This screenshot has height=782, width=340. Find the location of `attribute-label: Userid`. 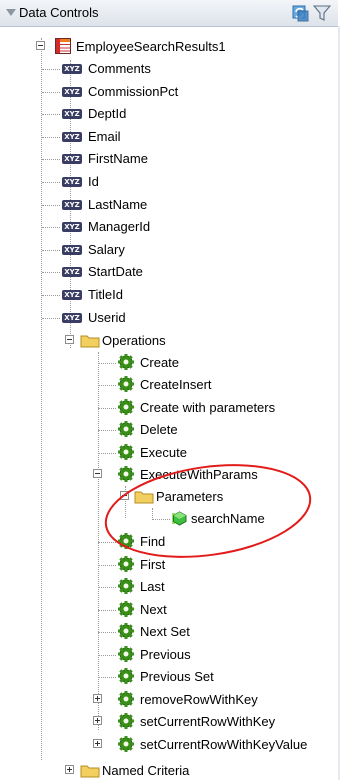

attribute-label: Userid is located at coordinates (107, 317).